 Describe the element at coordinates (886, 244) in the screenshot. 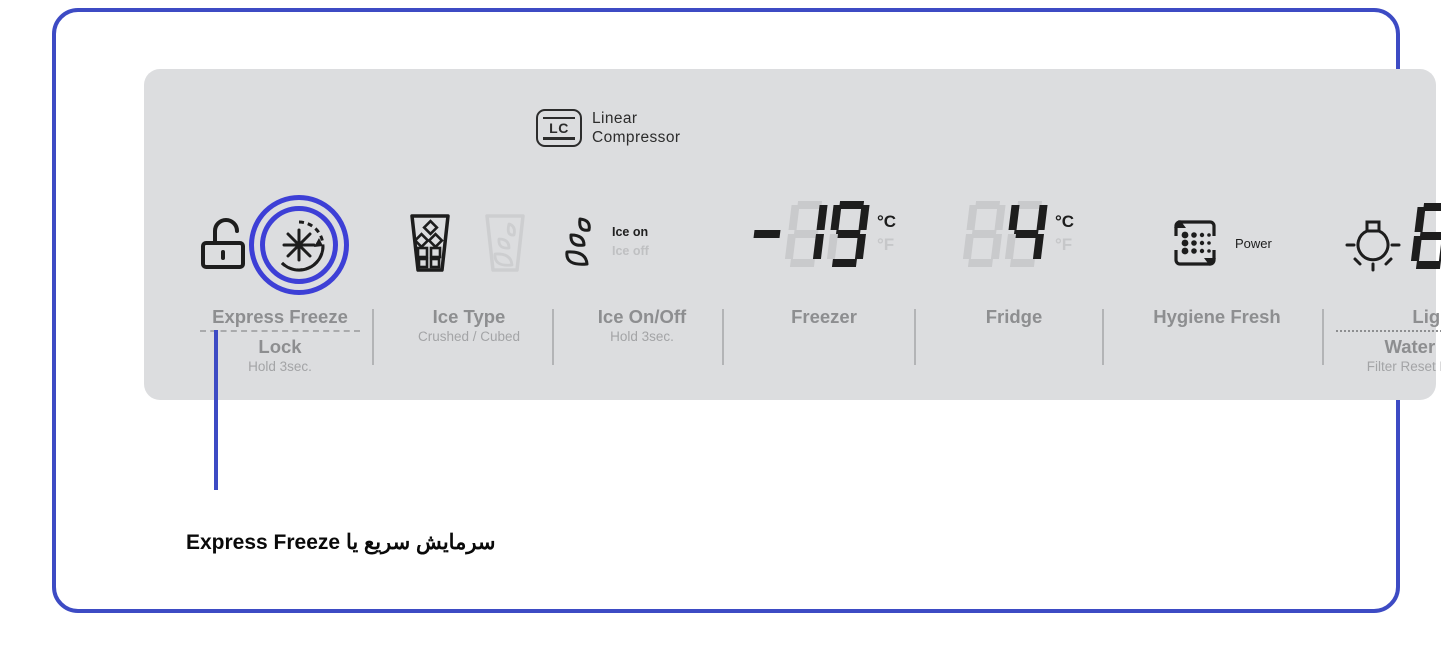

I see `freezer-fahrenheit-label: °F` at that location.